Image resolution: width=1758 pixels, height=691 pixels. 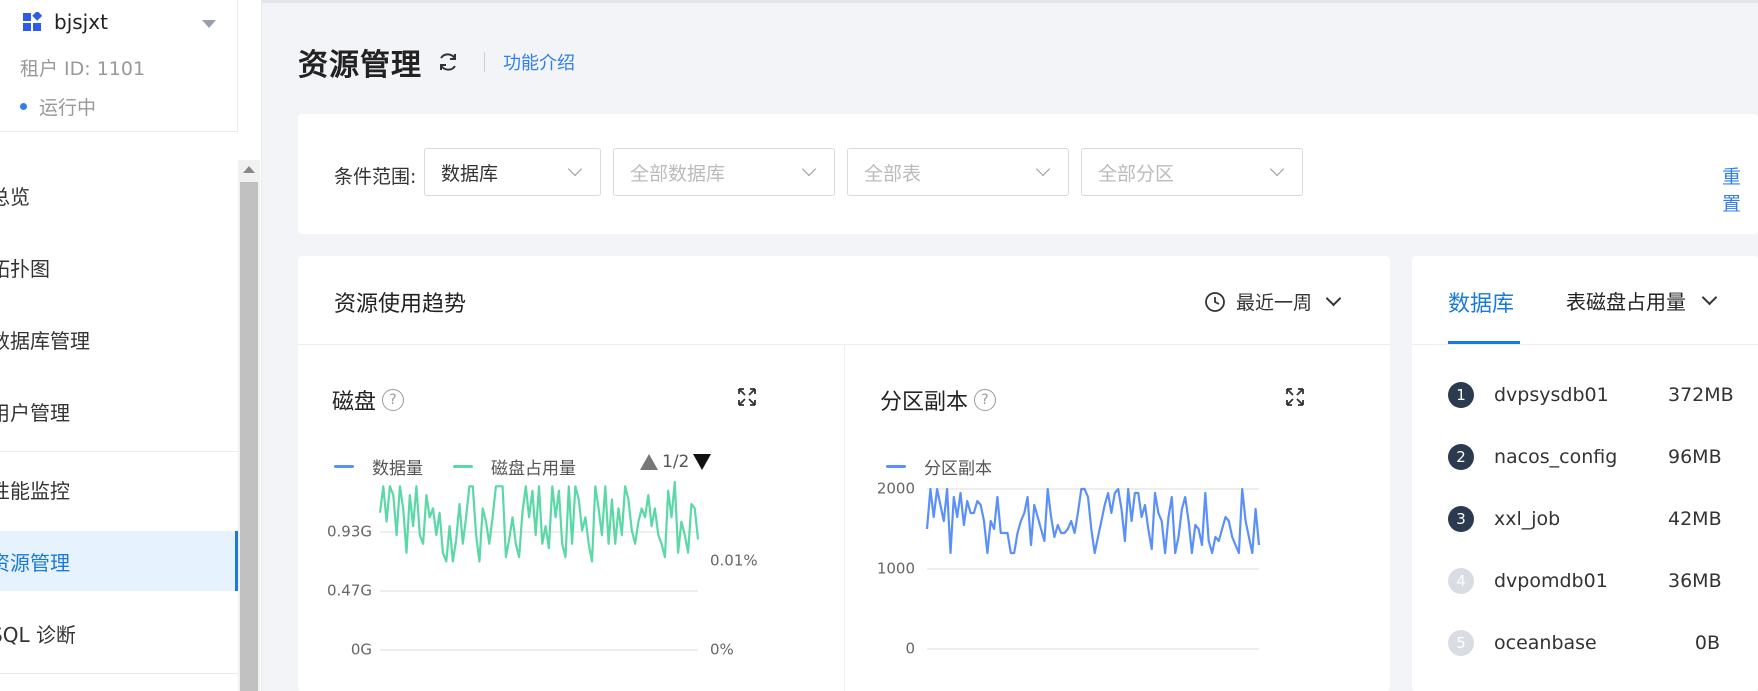 What do you see at coordinates (15, 196) in the screenshot?
I see `sidebar-item-label: 总览` at bounding box center [15, 196].